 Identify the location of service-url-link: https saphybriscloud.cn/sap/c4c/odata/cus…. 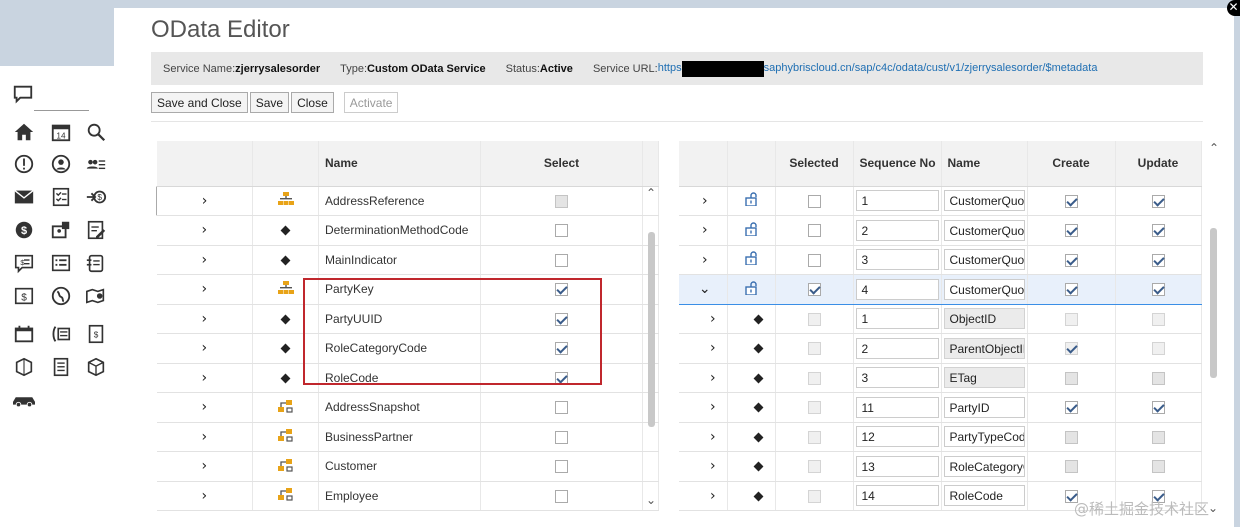
(878, 68).